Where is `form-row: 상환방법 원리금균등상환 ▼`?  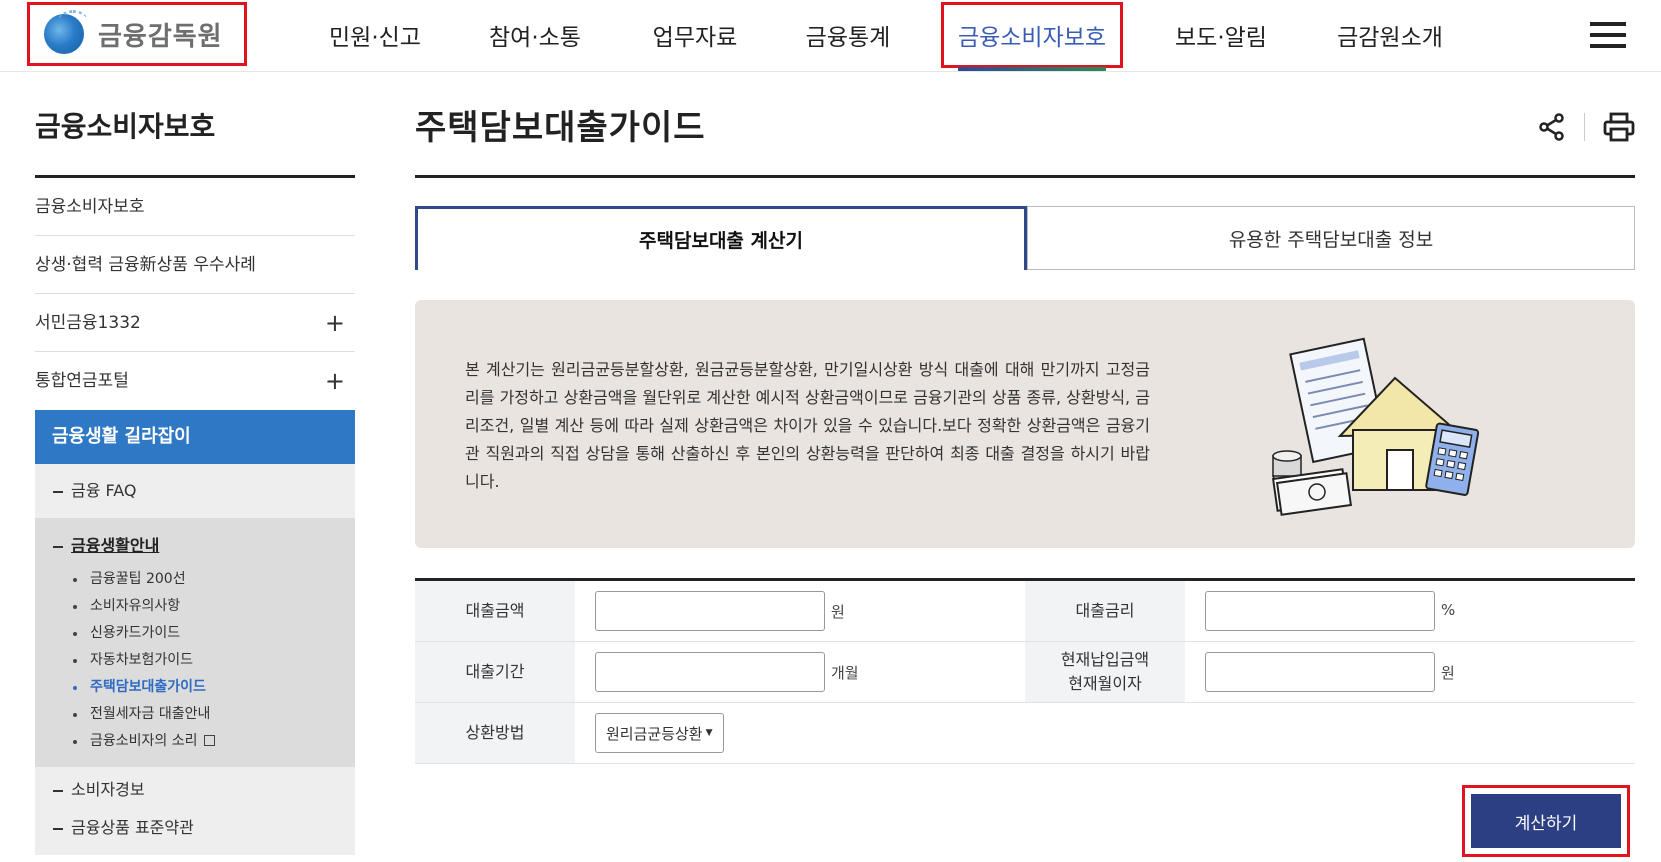
form-row: 상환방법 원리금균등상환 ▼ is located at coordinates (1025, 733).